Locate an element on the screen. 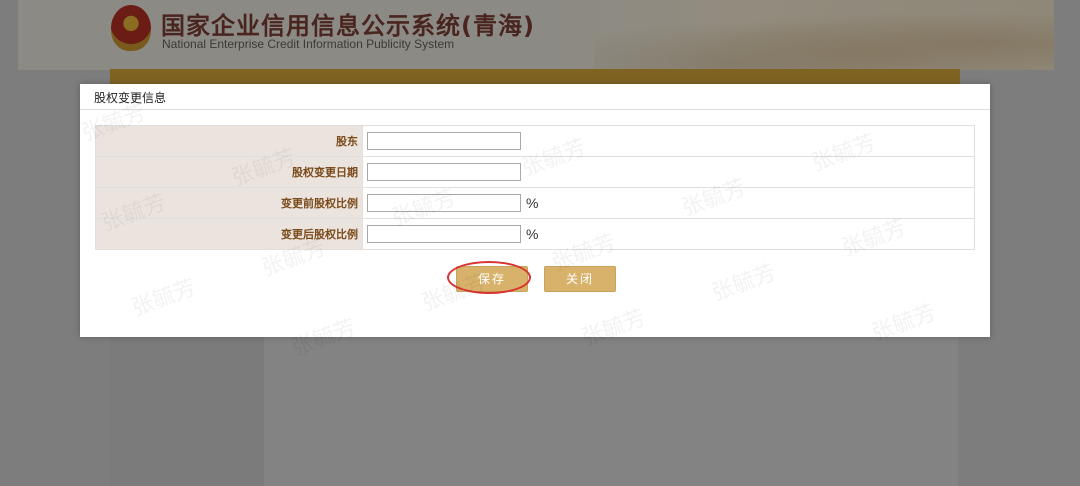 This screenshot has width=1080, height=486. form-row-ratio-before: 变更前股权比例 % is located at coordinates (535, 203).